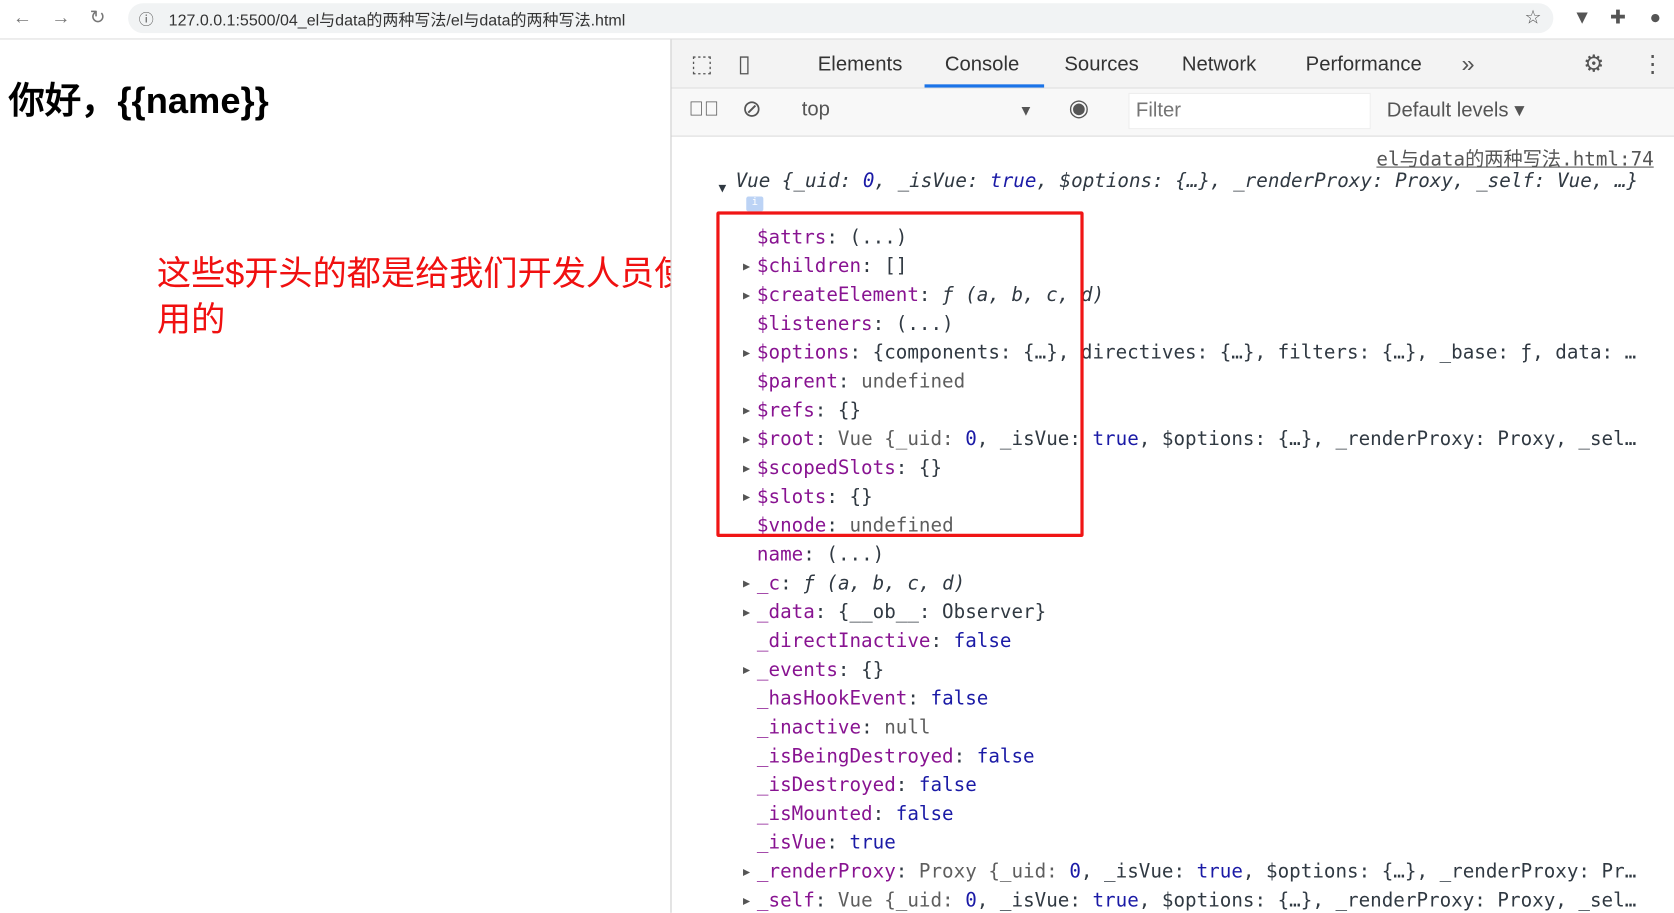  What do you see at coordinates (1582, 17) in the screenshot?
I see `vue-extension-icon: ▼` at bounding box center [1582, 17].